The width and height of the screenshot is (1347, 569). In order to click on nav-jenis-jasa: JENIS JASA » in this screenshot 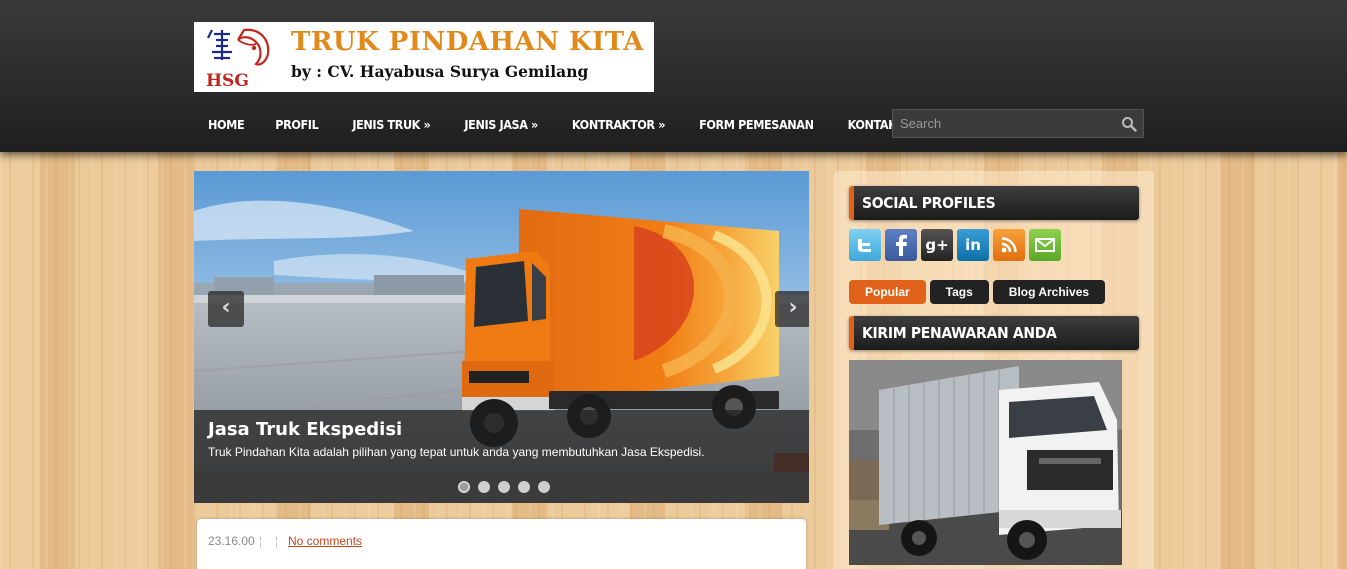, I will do `click(501, 125)`.